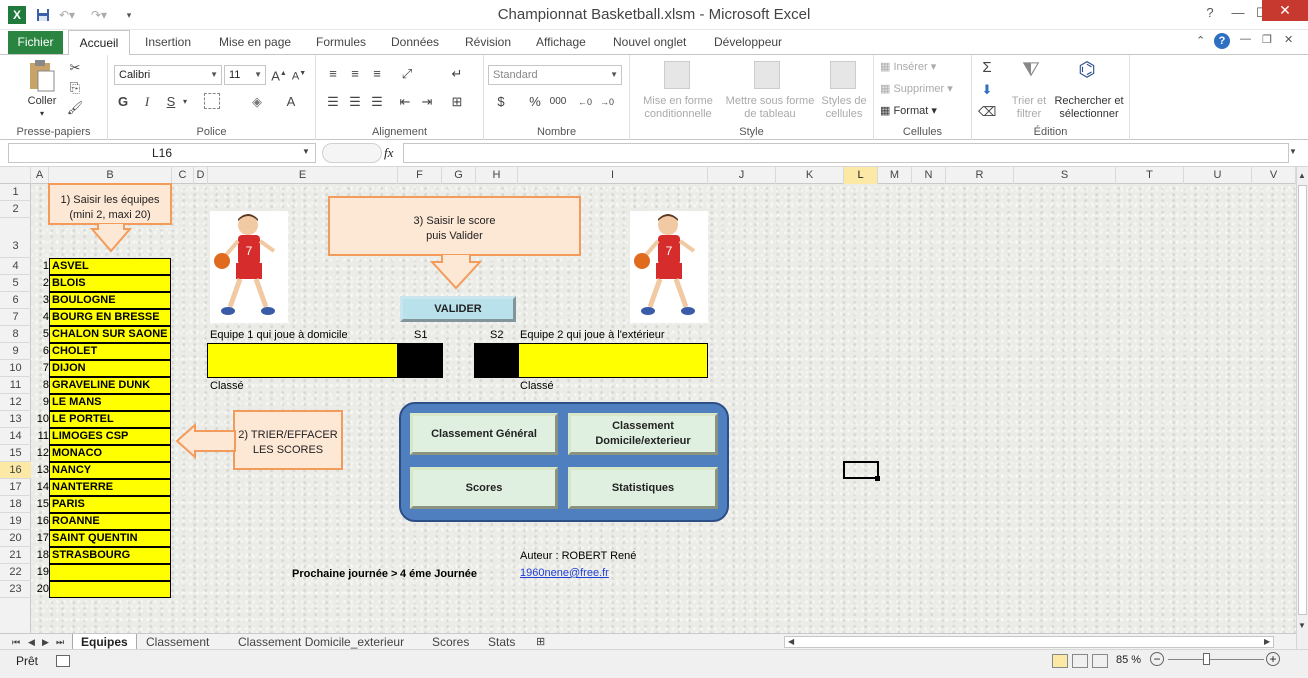  Describe the element at coordinates (488, 42) in the screenshot. I see `tab-revision: Révision` at that location.